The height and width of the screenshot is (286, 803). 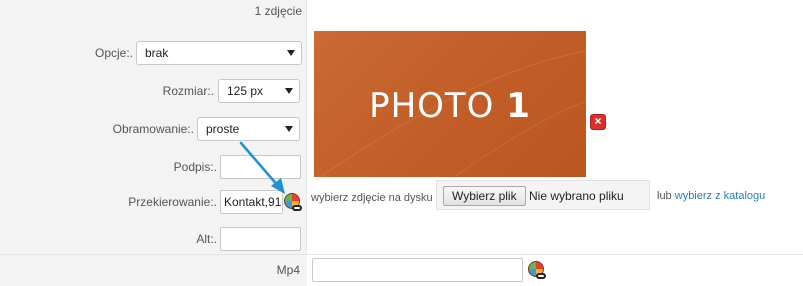 I want to click on mp4-input, so click(x=417, y=270).